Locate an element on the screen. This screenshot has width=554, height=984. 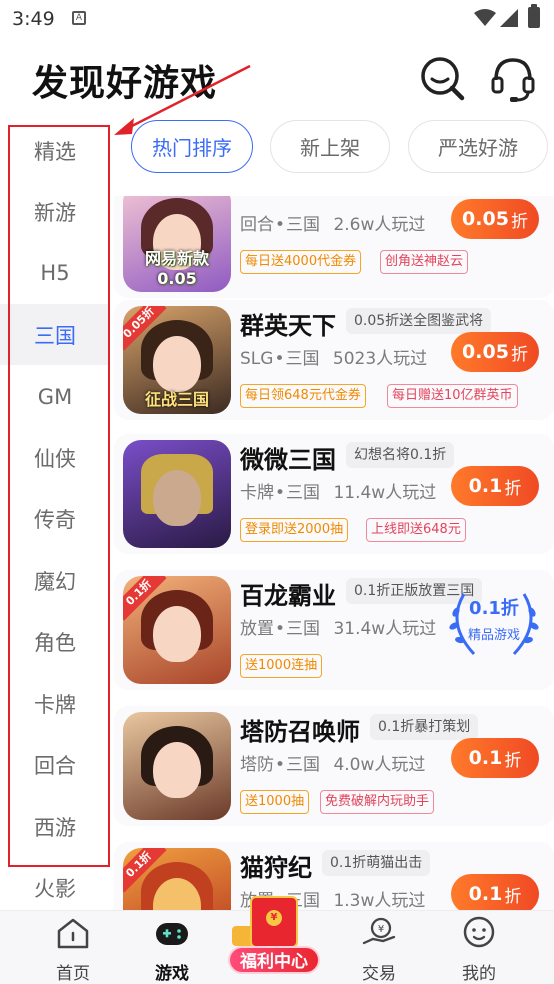
promo-pill: 0.1折萌猫出击 is located at coordinates (376, 863).